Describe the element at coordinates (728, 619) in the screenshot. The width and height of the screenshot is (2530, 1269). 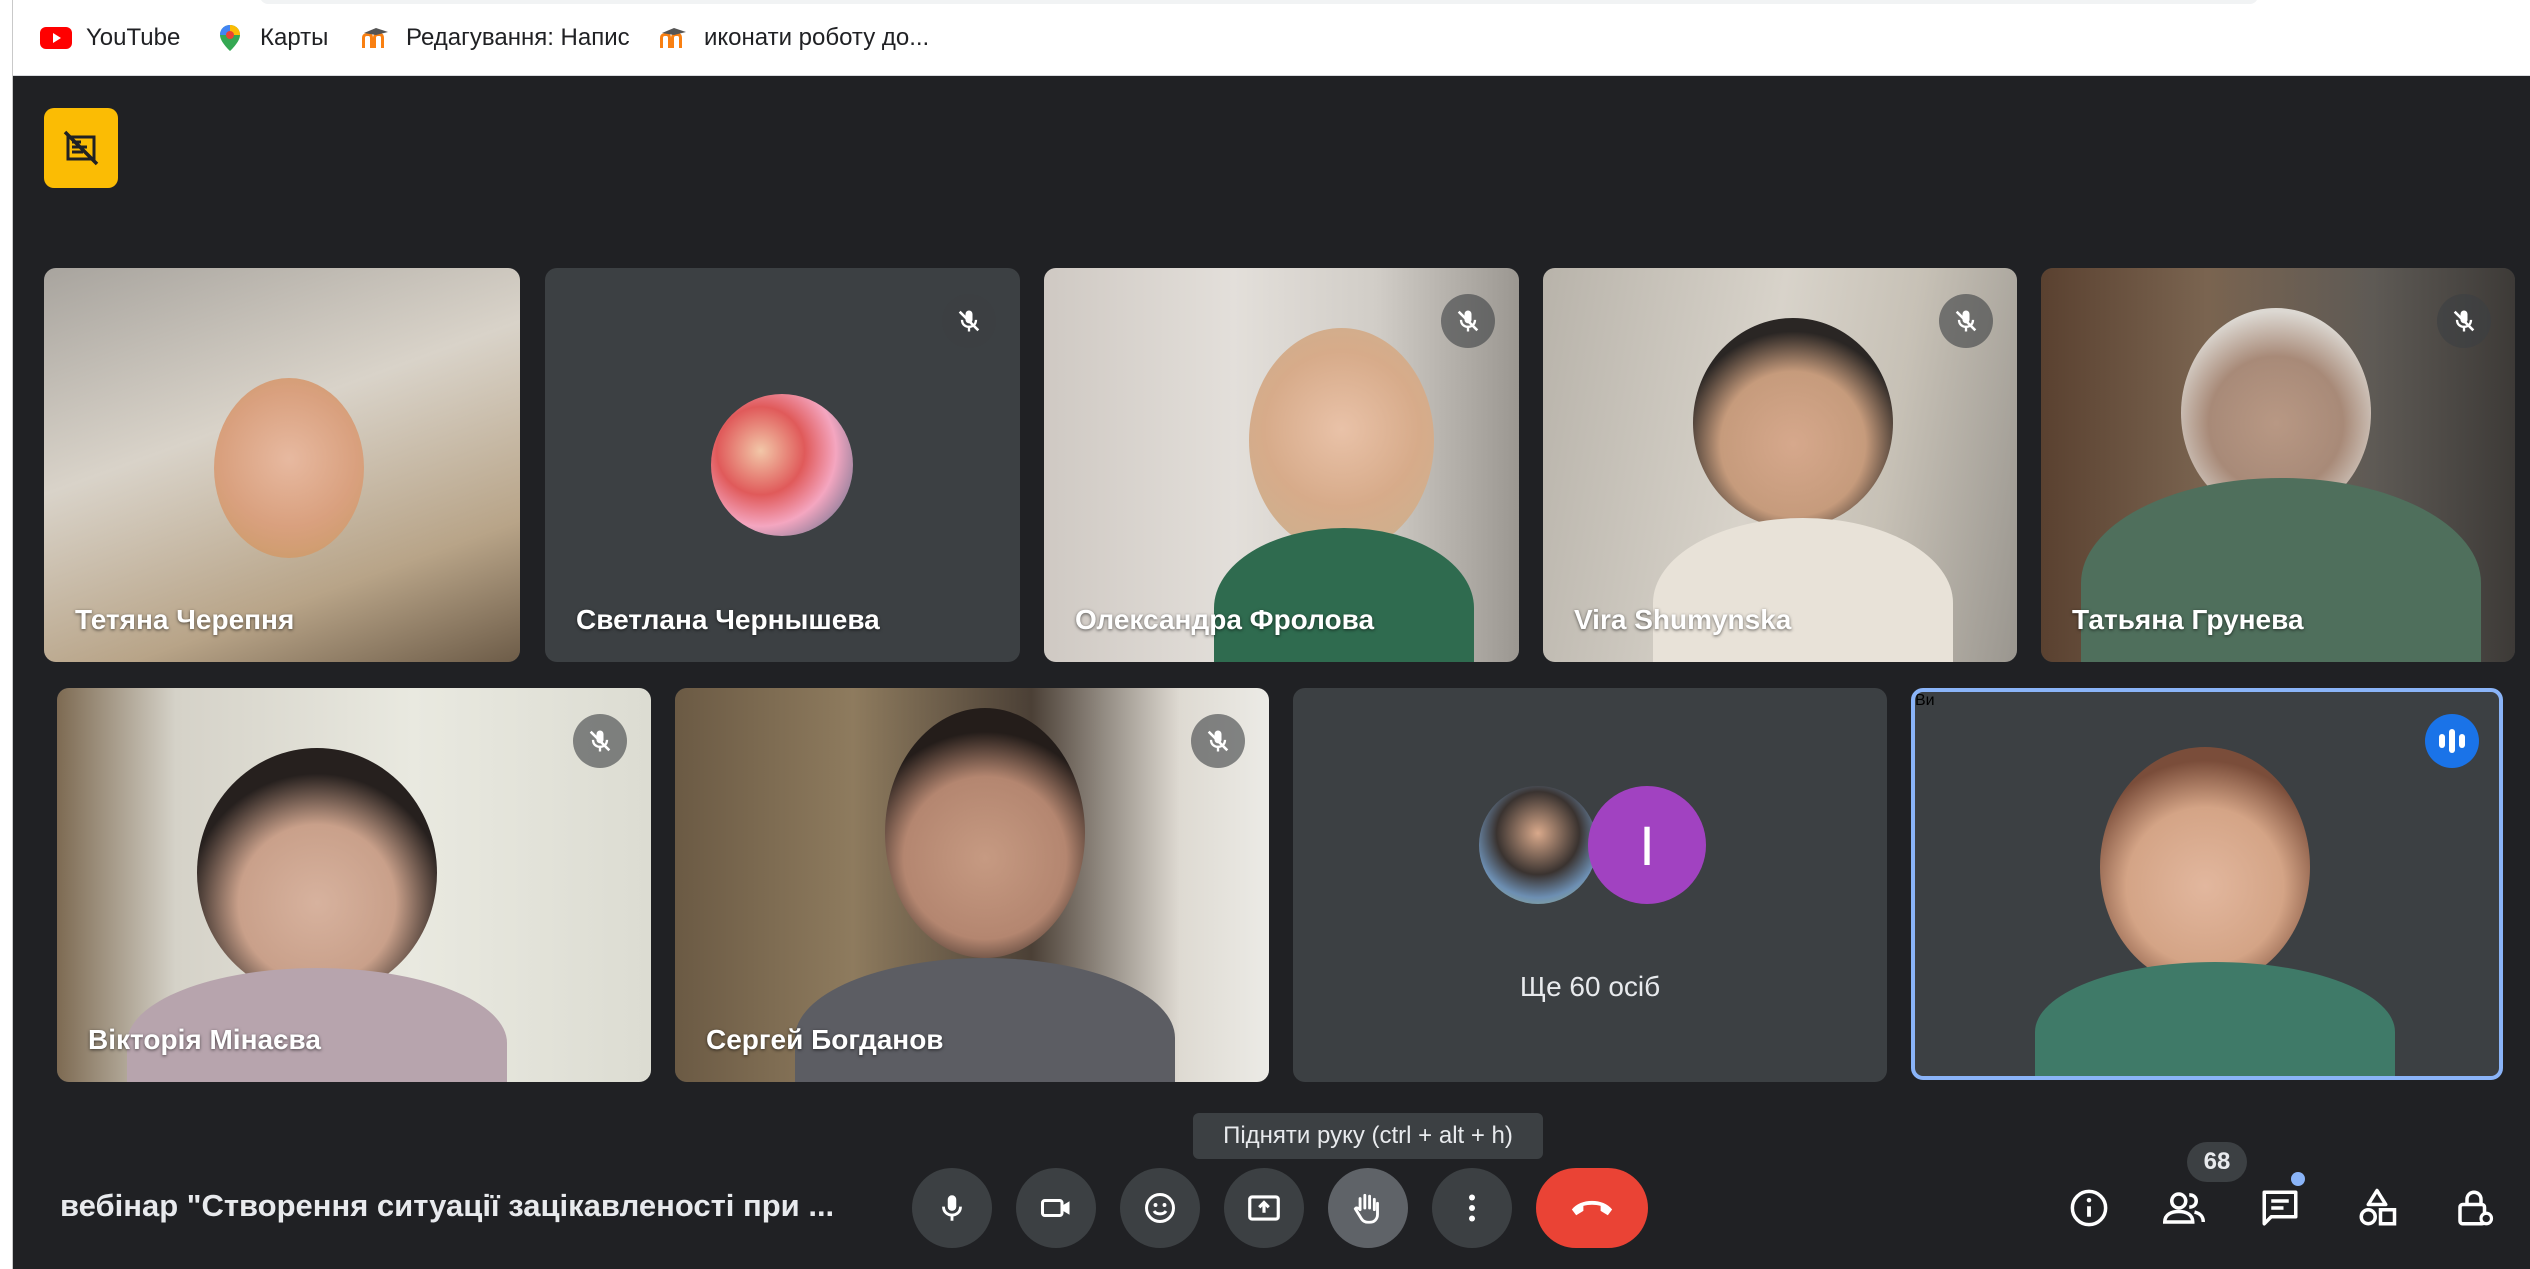
I see `participant-name: Светлана Чернышева` at that location.